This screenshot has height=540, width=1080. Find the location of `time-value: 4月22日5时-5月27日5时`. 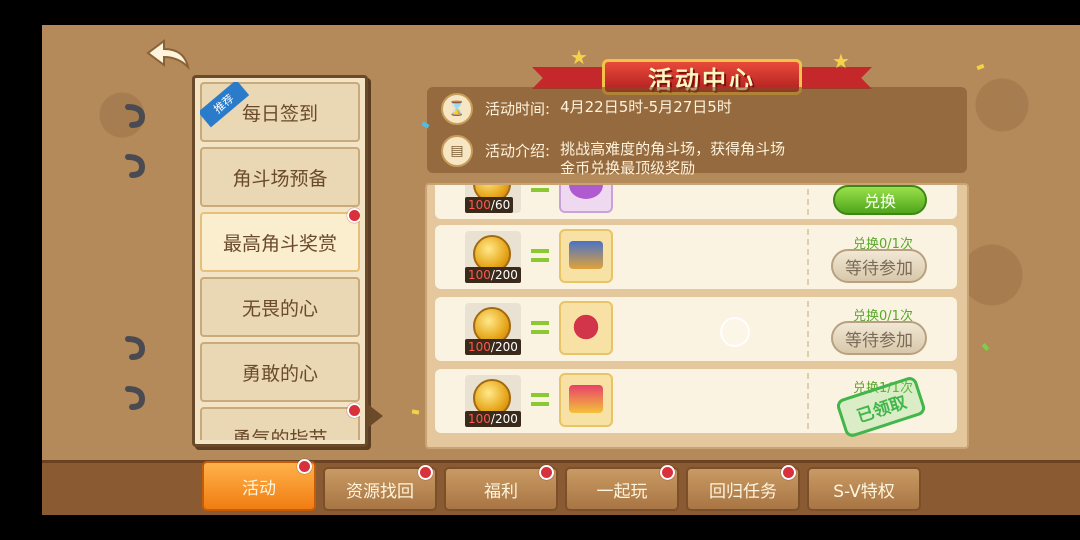

time-value: 4月22日5时-5月27日5时 is located at coordinates (646, 107).